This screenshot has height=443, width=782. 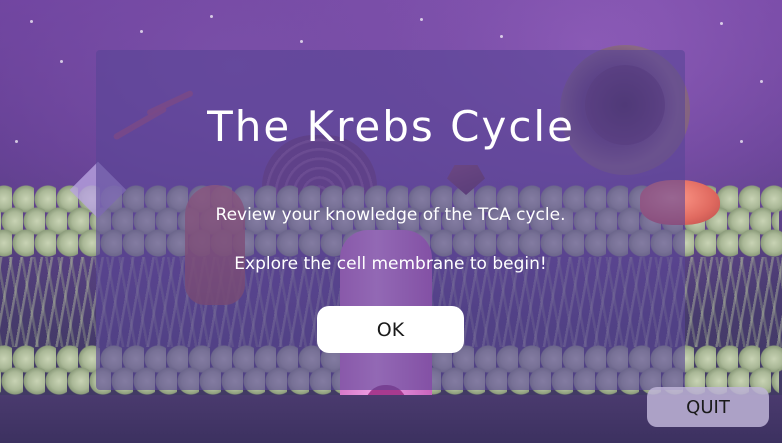 What do you see at coordinates (391, 126) in the screenshot?
I see `dialog-title: The Krebs Cycle` at bounding box center [391, 126].